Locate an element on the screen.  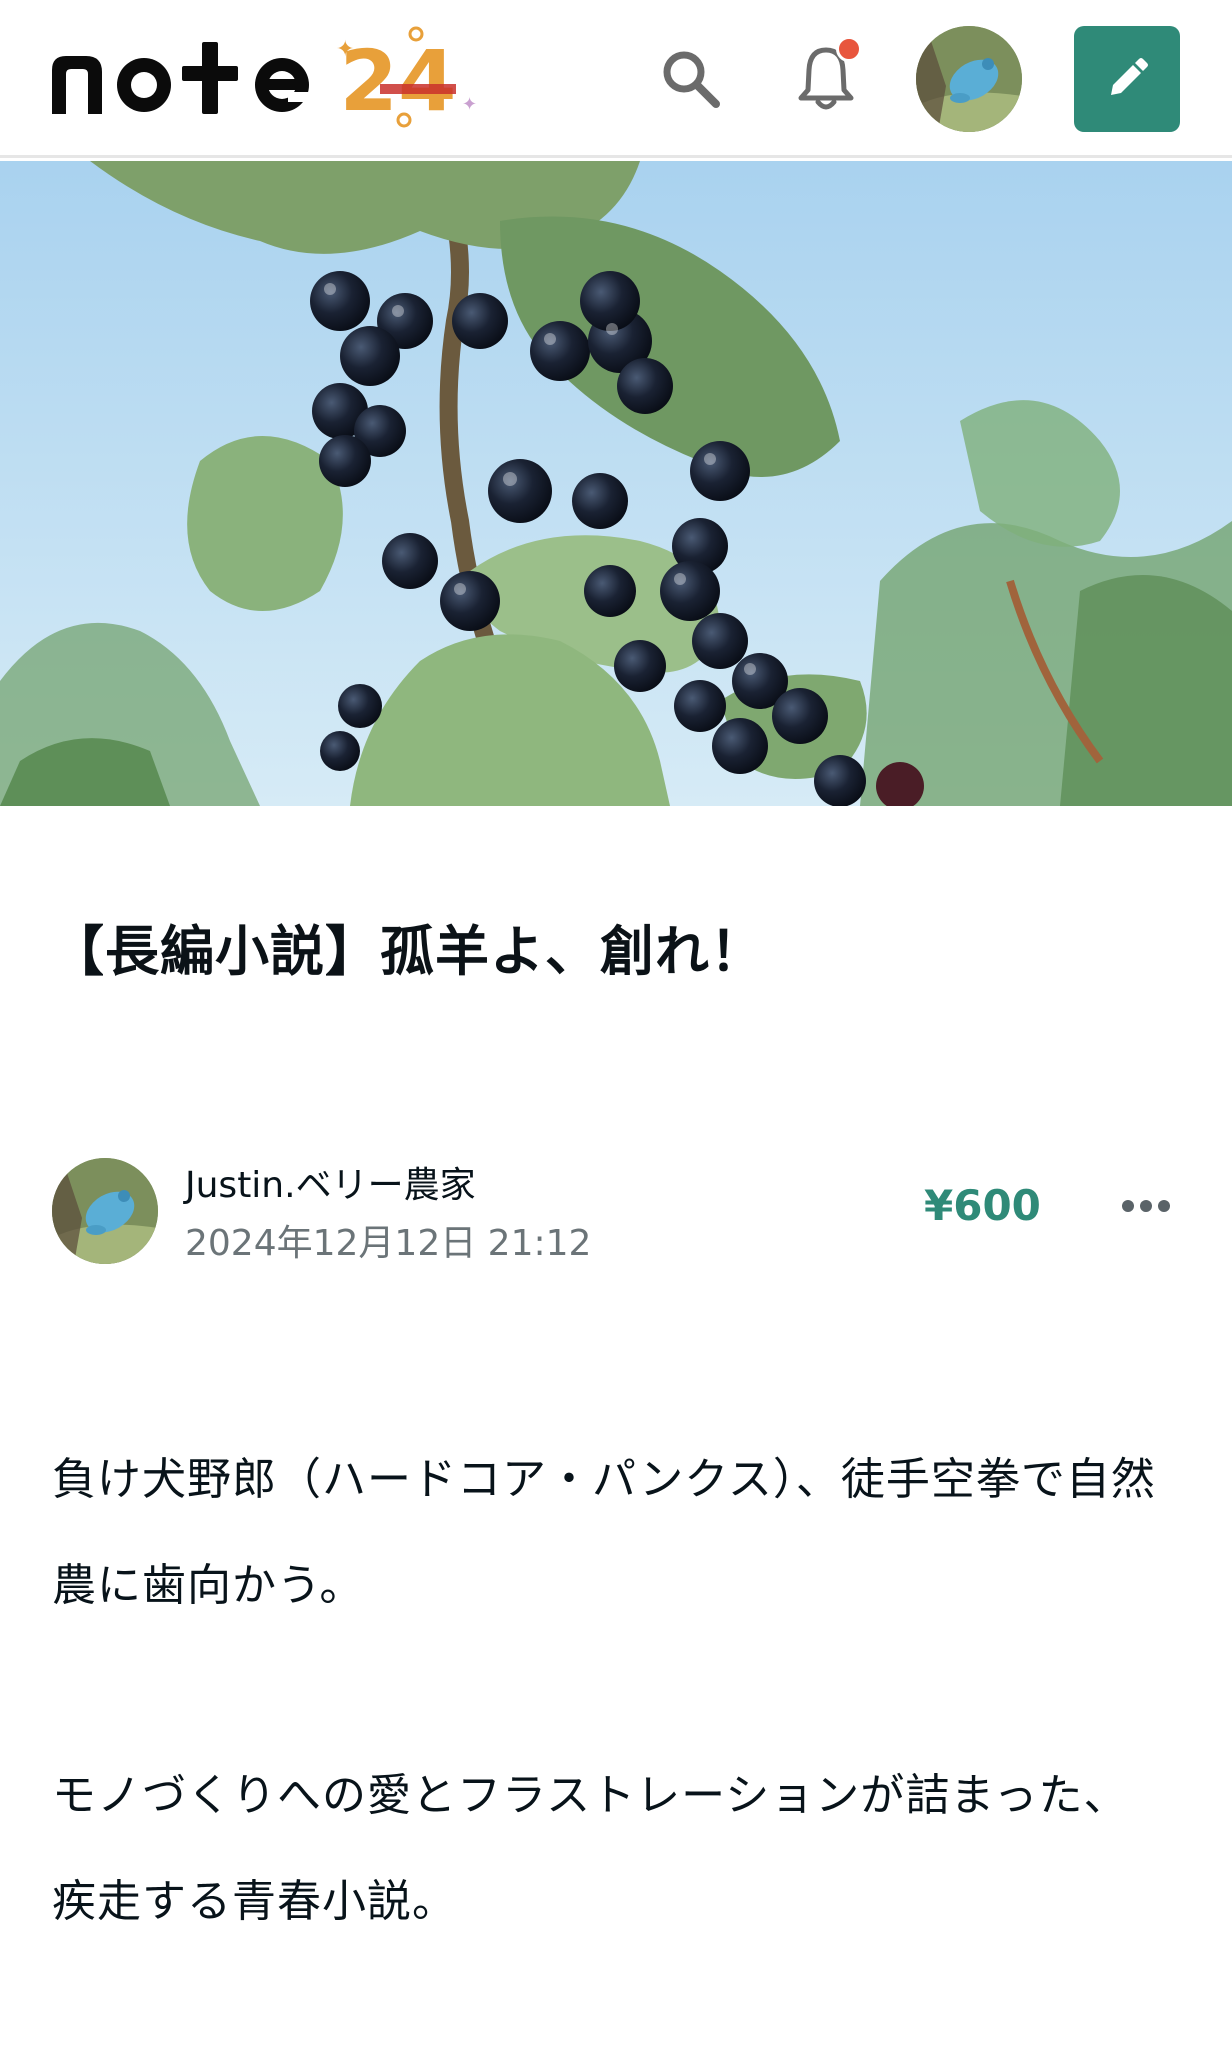
search-icon is located at coordinates (691, 79).